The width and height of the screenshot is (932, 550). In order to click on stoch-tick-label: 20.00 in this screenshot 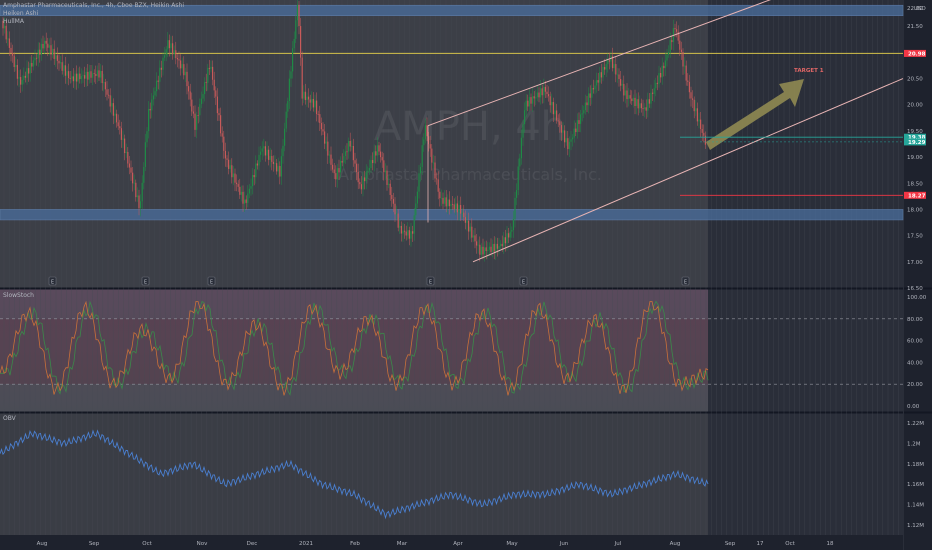, I will do `click(915, 385)`.